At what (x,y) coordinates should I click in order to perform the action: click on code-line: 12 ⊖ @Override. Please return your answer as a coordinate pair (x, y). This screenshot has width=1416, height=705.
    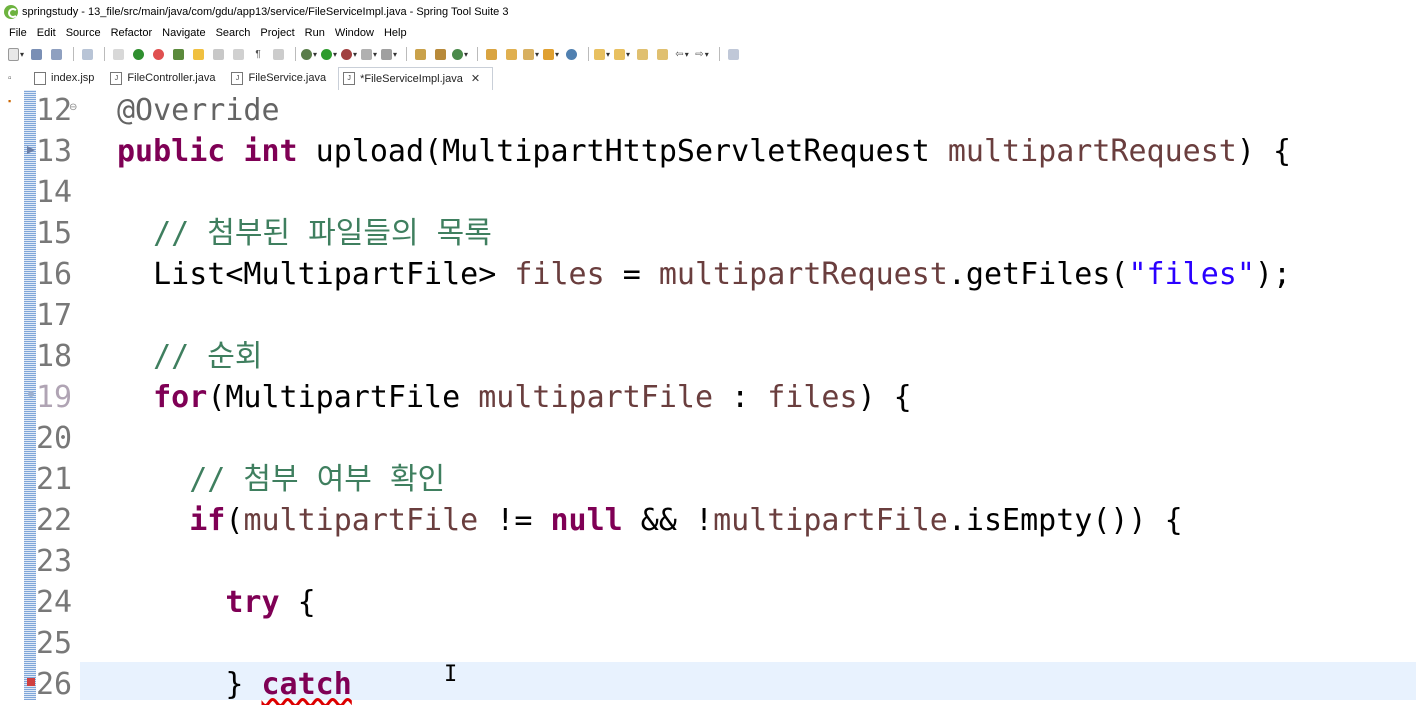
    Looking at the image, I should click on (708, 110).